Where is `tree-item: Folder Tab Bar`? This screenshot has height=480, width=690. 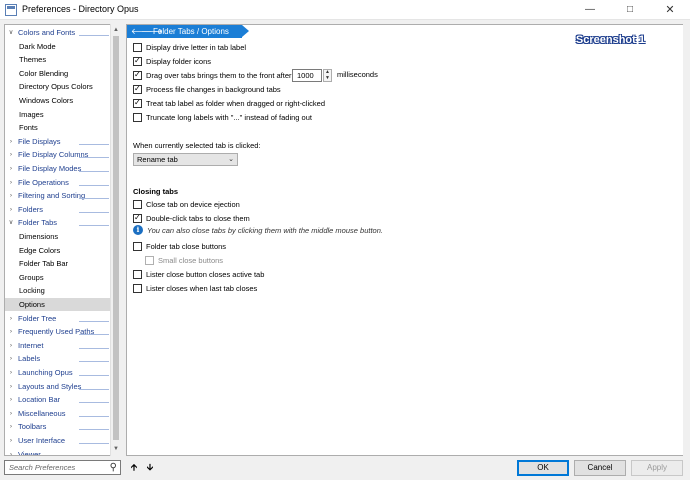
tree-item: Folder Tab Bar is located at coordinates (58, 263).